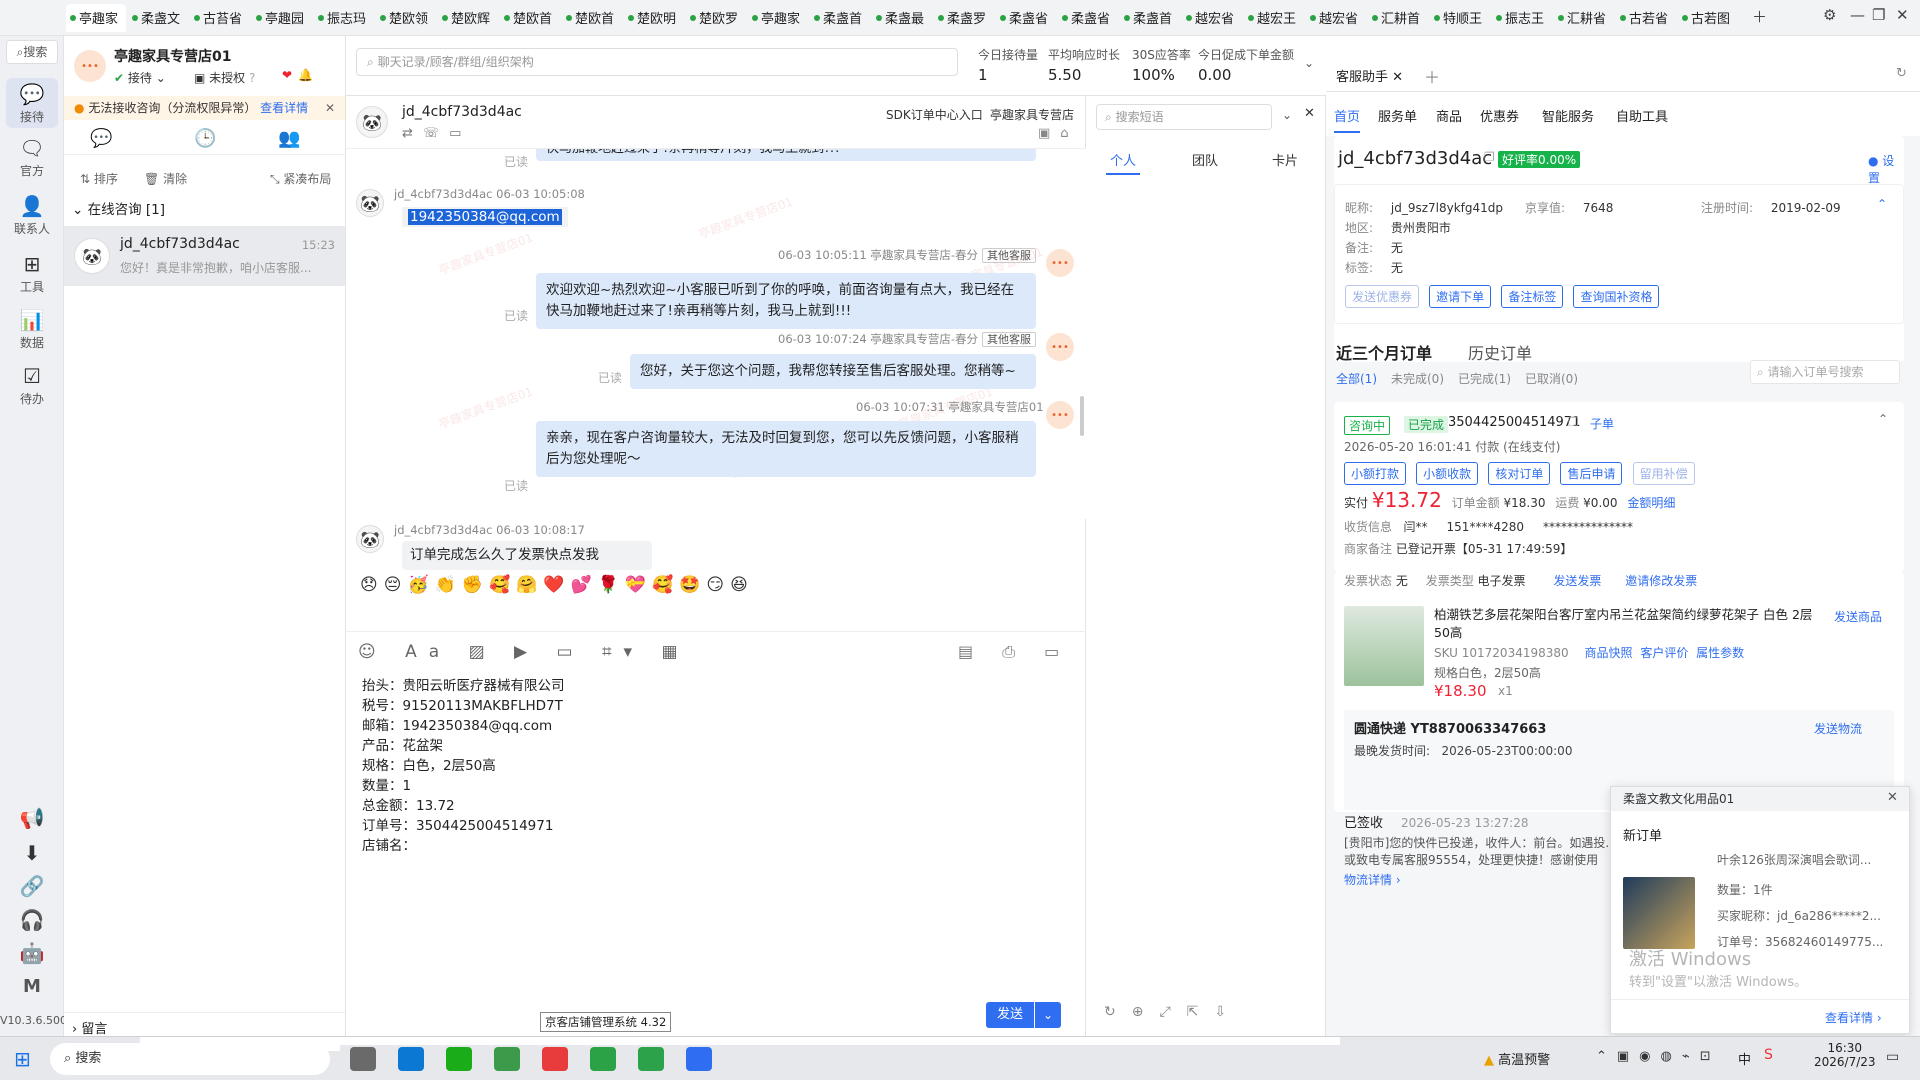  What do you see at coordinates (485, 217) in the screenshot?
I see `message-email: 1942350384@qq.com` at bounding box center [485, 217].